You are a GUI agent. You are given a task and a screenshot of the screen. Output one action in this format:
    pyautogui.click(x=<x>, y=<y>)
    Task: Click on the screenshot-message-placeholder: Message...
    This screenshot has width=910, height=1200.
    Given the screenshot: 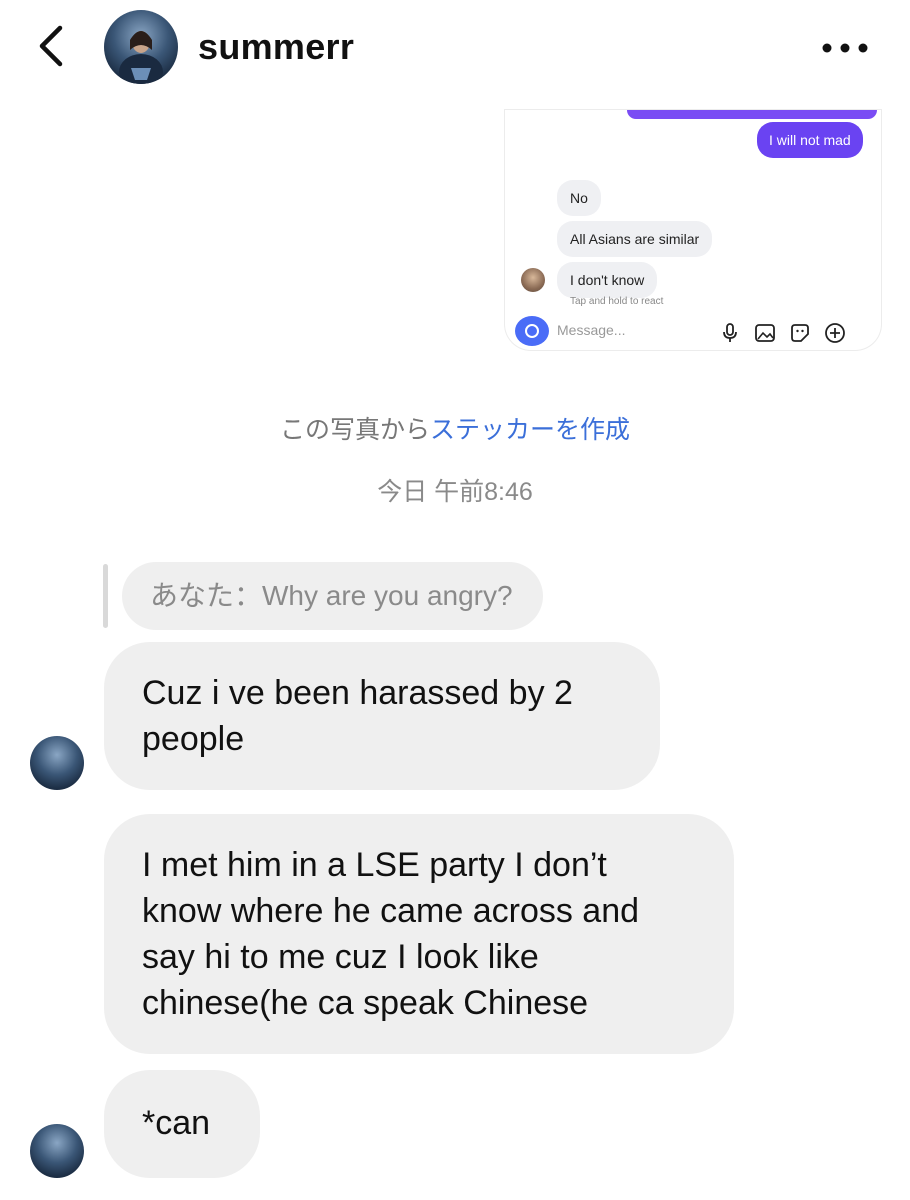 What is the action you would take?
    pyautogui.click(x=591, y=330)
    